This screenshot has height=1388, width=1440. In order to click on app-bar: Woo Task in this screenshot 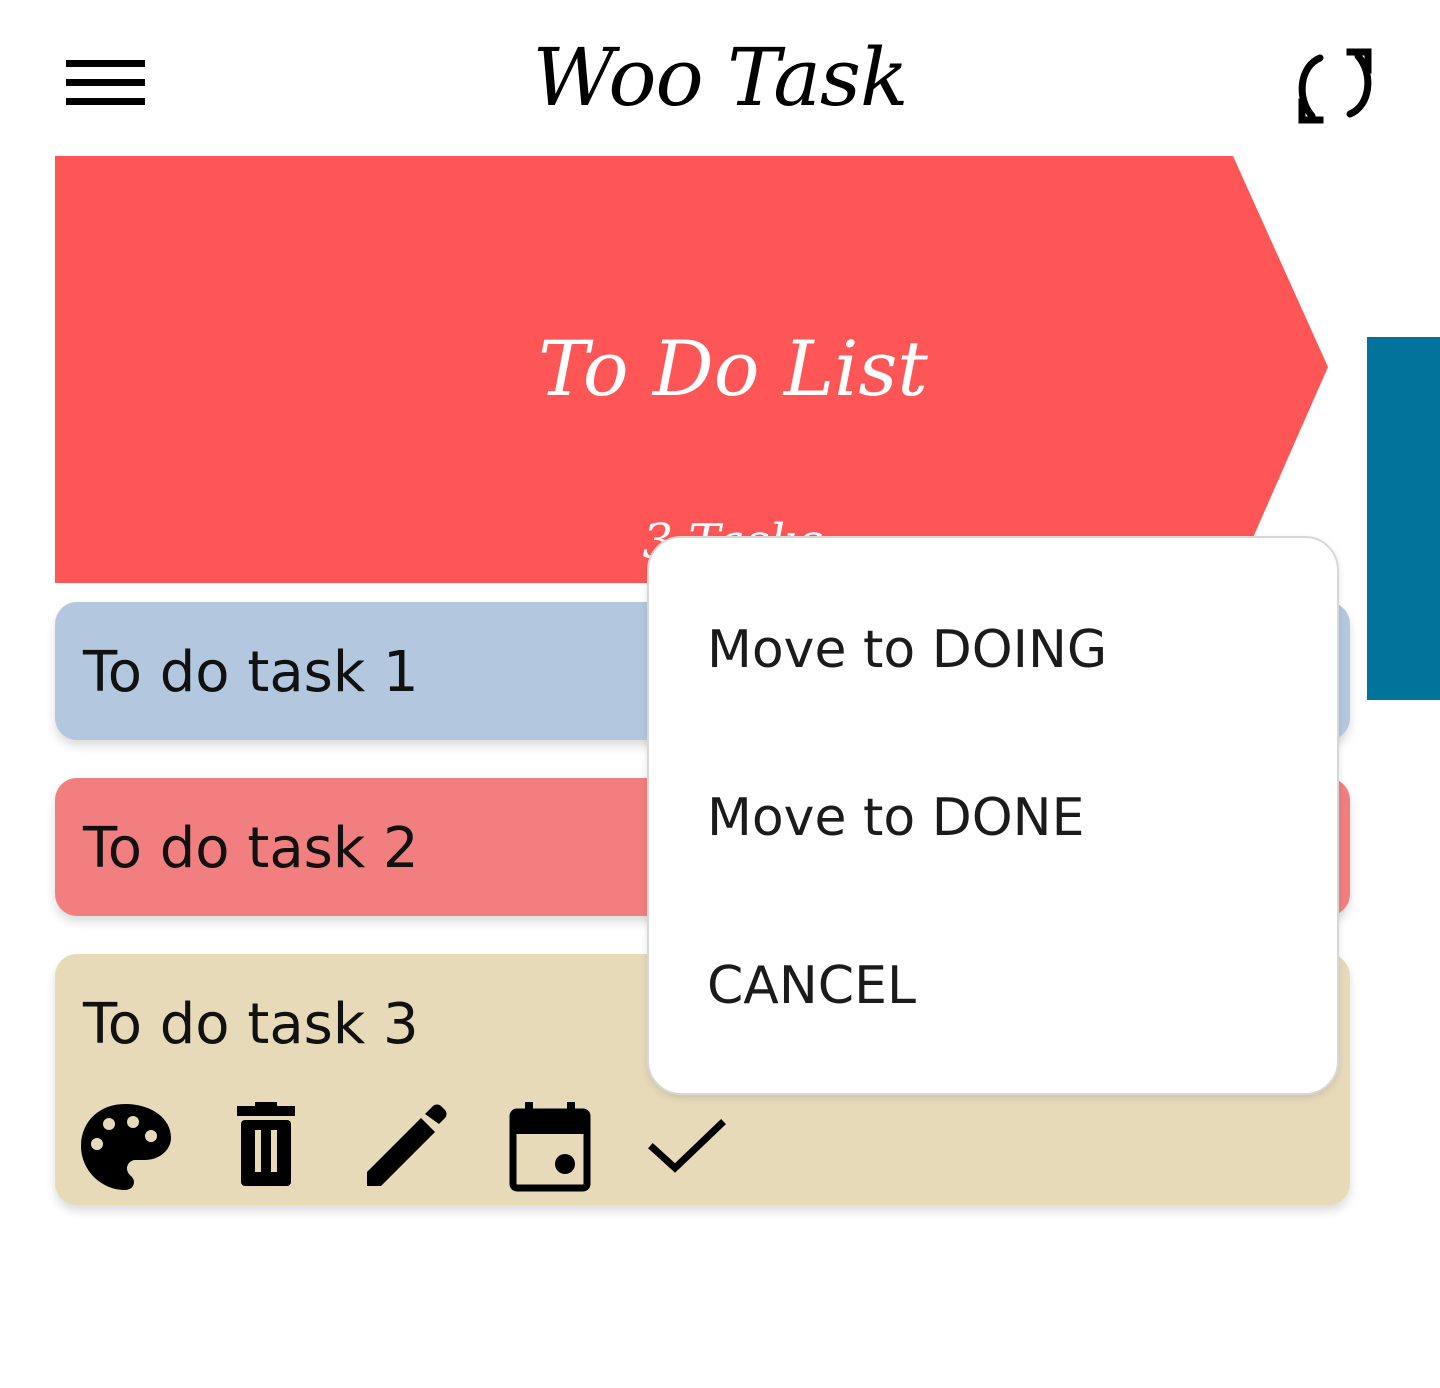, I will do `click(720, 78)`.